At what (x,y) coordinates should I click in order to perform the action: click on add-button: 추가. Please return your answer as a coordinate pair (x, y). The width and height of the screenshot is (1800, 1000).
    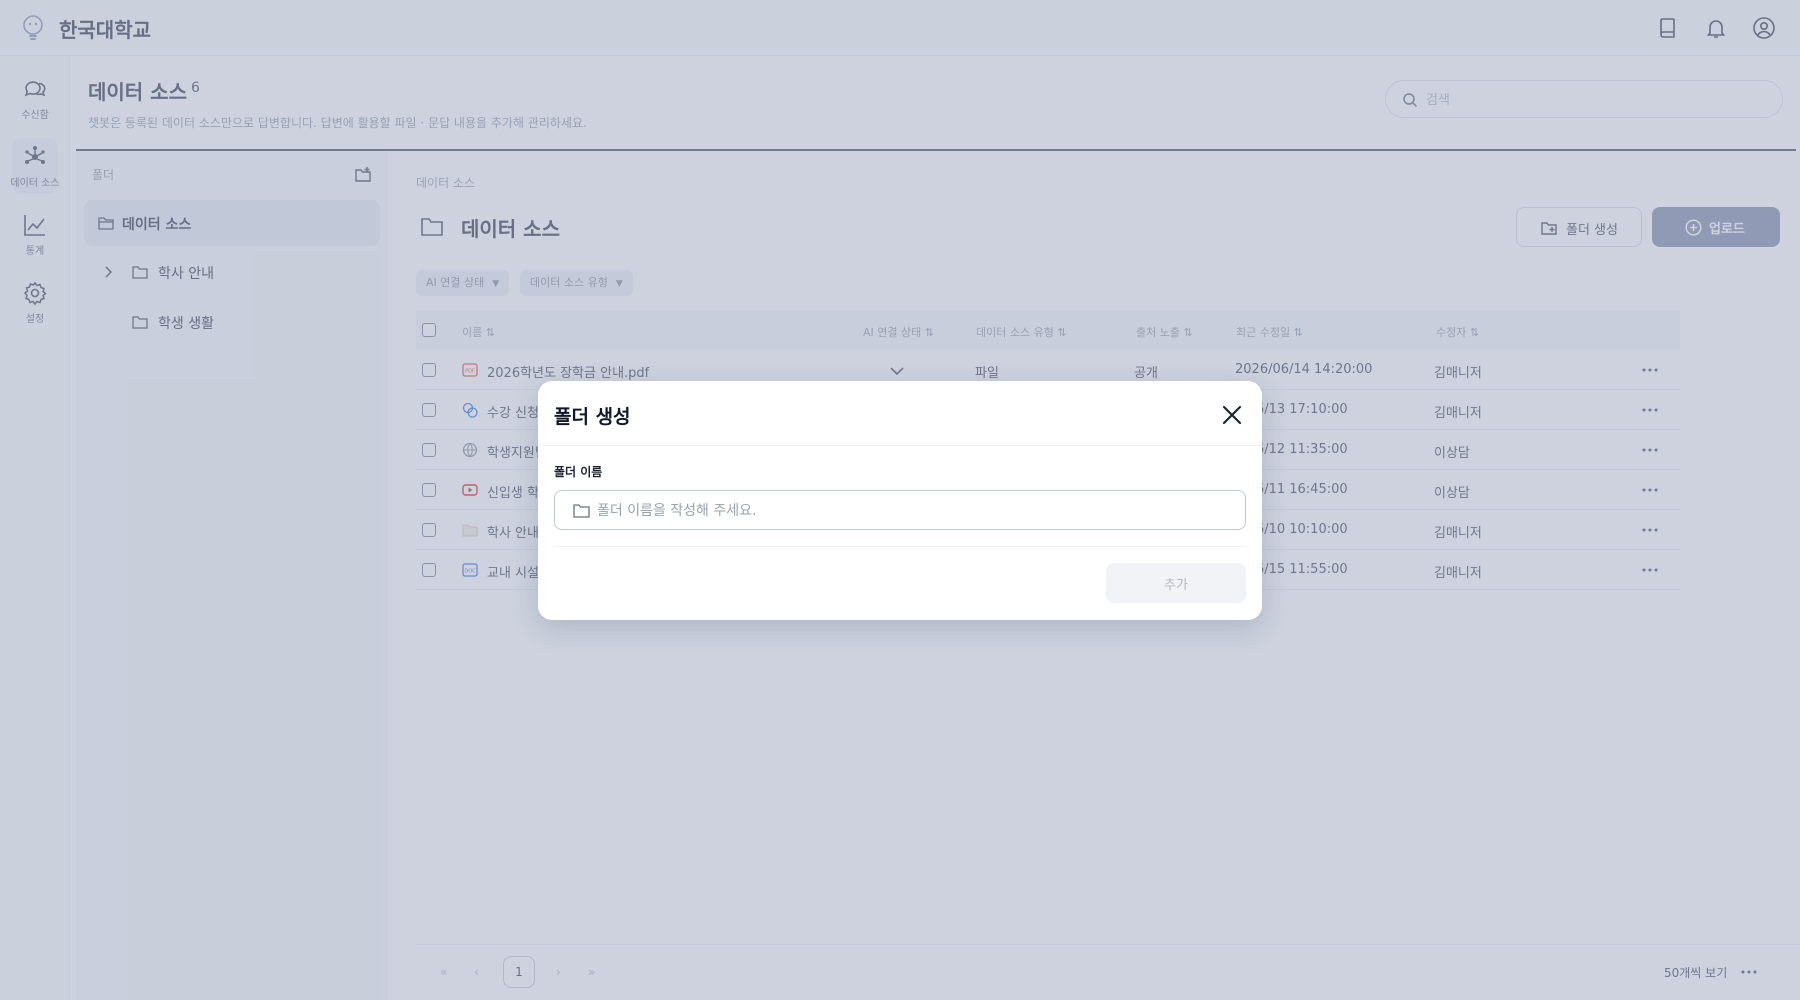
    Looking at the image, I should click on (1176, 583).